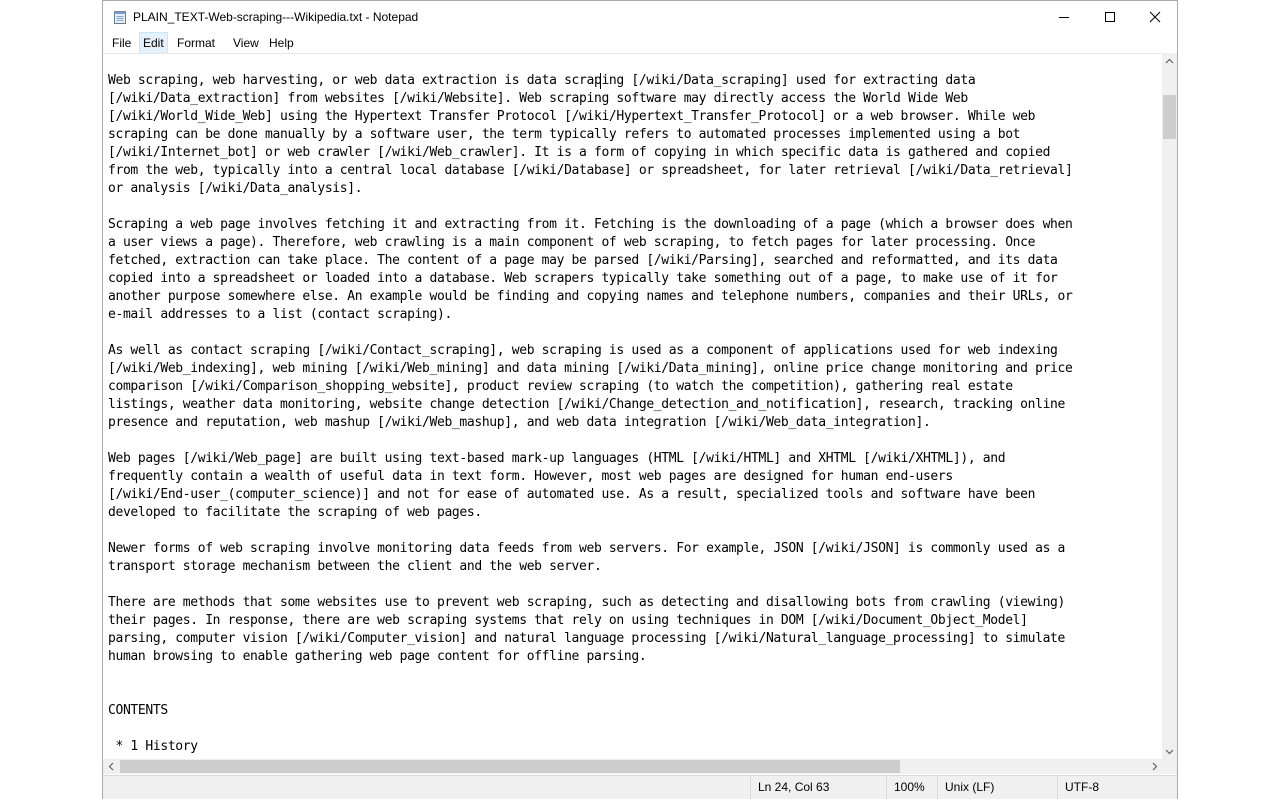 This screenshot has width=1280, height=800. Describe the element at coordinates (1154, 766) in the screenshot. I see `scroll-right-icon` at that location.